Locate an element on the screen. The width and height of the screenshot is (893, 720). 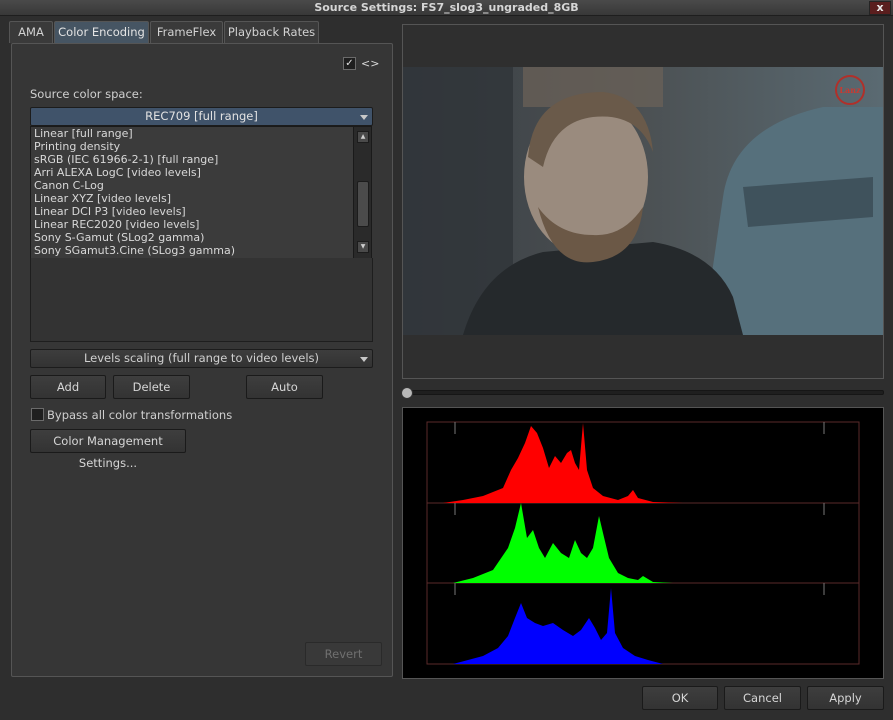
advanced-toggle-checkbox: ✓ is located at coordinates (349, 63).